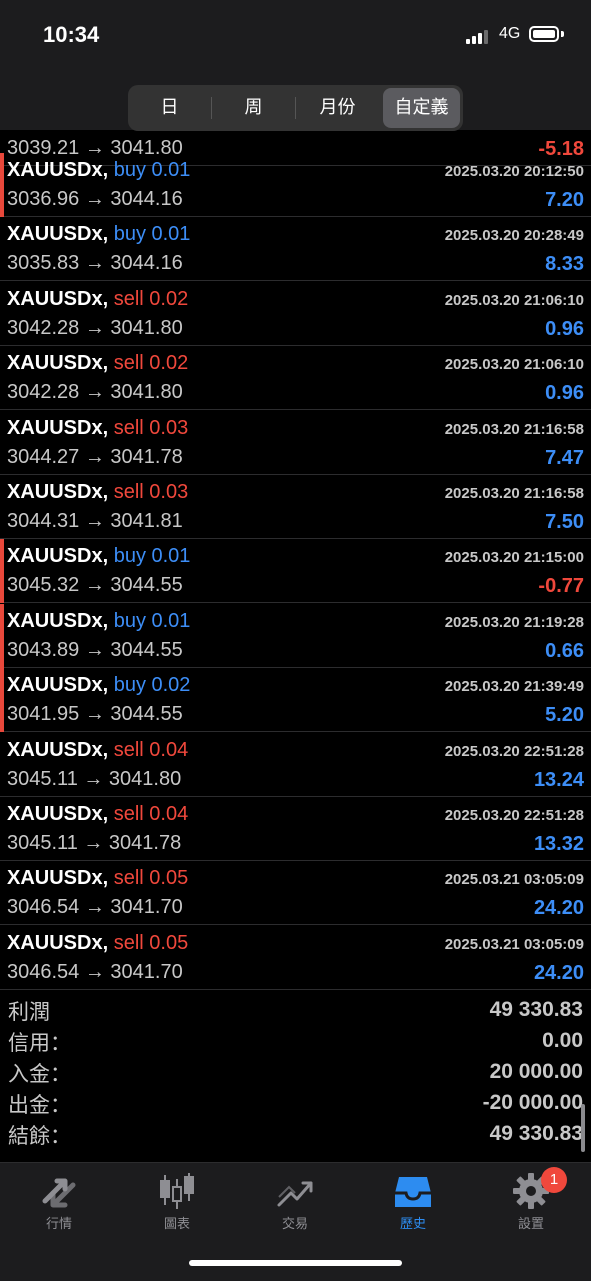  What do you see at coordinates (295, 1263) in the screenshot?
I see `home-indicator` at bounding box center [295, 1263].